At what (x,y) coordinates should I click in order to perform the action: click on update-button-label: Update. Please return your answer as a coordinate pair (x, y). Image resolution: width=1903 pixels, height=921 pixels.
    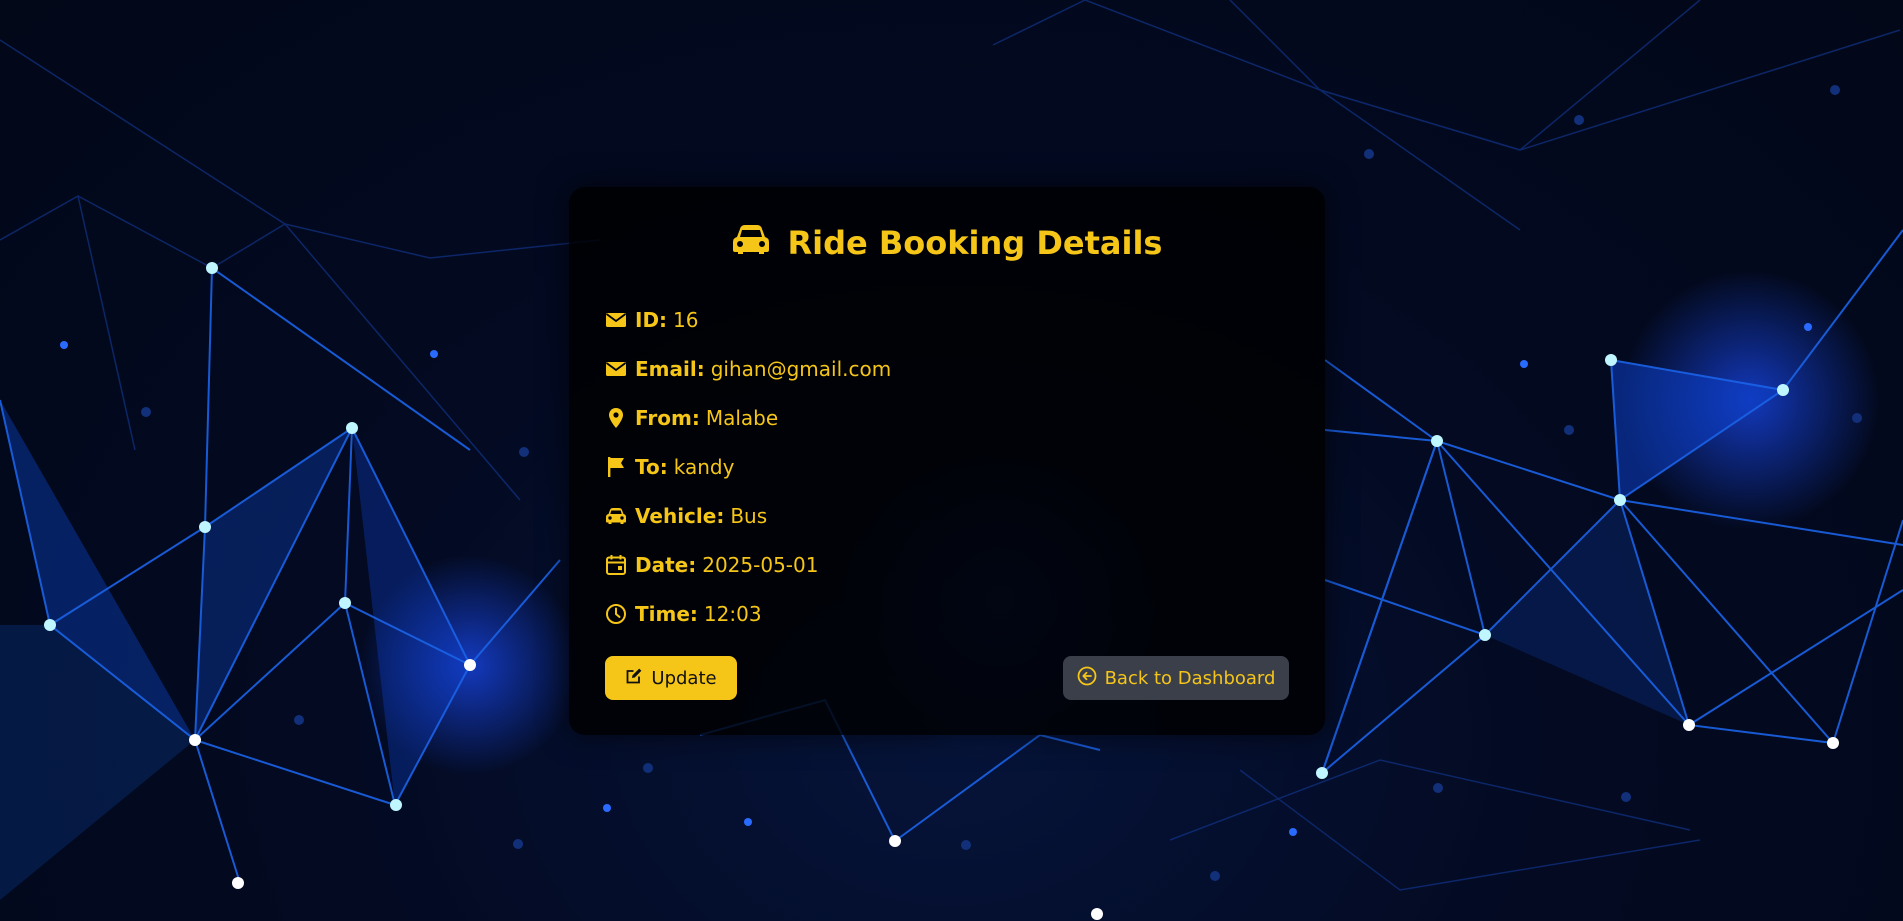
    Looking at the image, I should click on (684, 678).